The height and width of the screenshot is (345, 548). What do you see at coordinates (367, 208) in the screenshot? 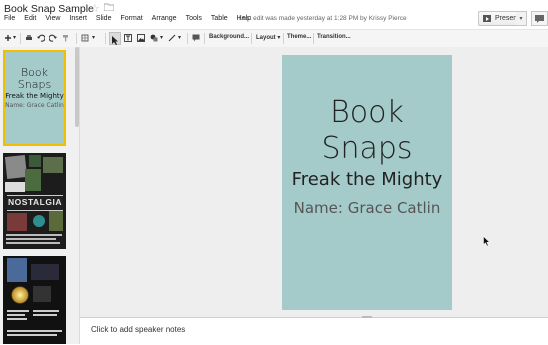
I see `slide-author-name: Name: Grace Catlin` at bounding box center [367, 208].